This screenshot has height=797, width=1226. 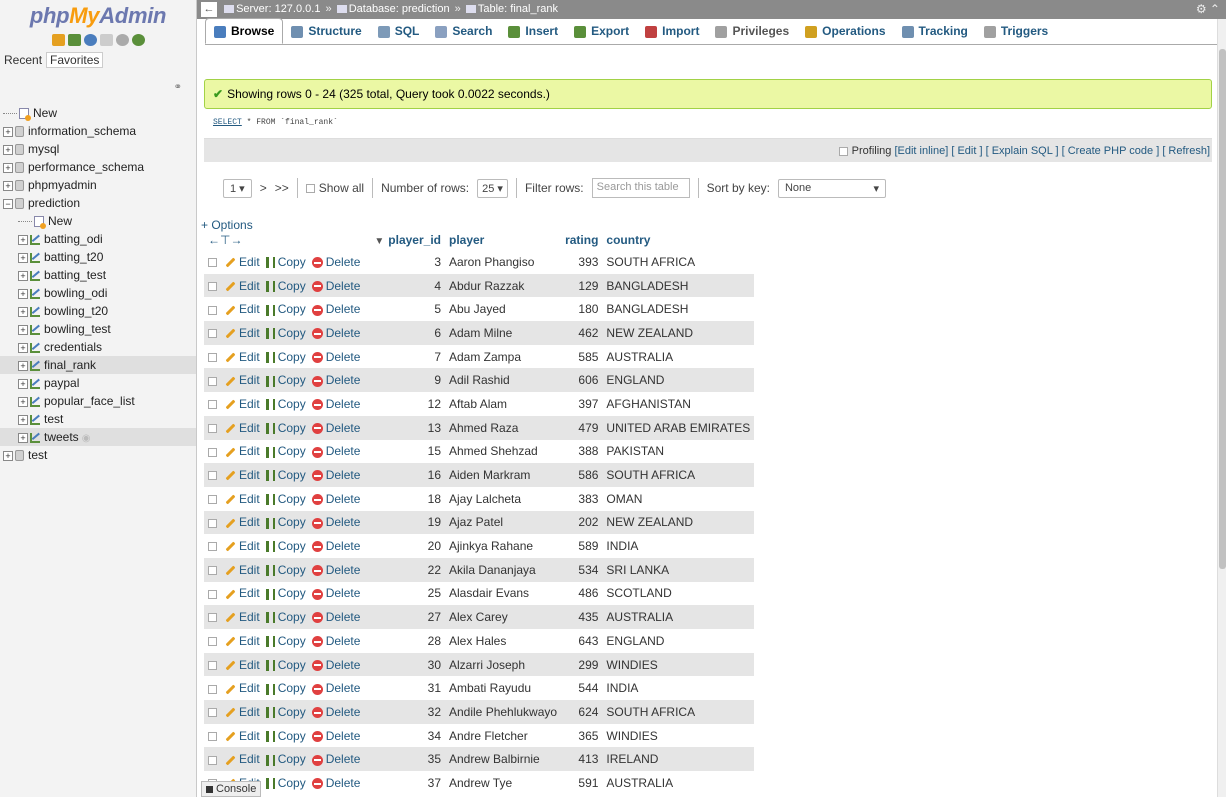 I want to click on cell-rating: 585, so click(x=582, y=356).